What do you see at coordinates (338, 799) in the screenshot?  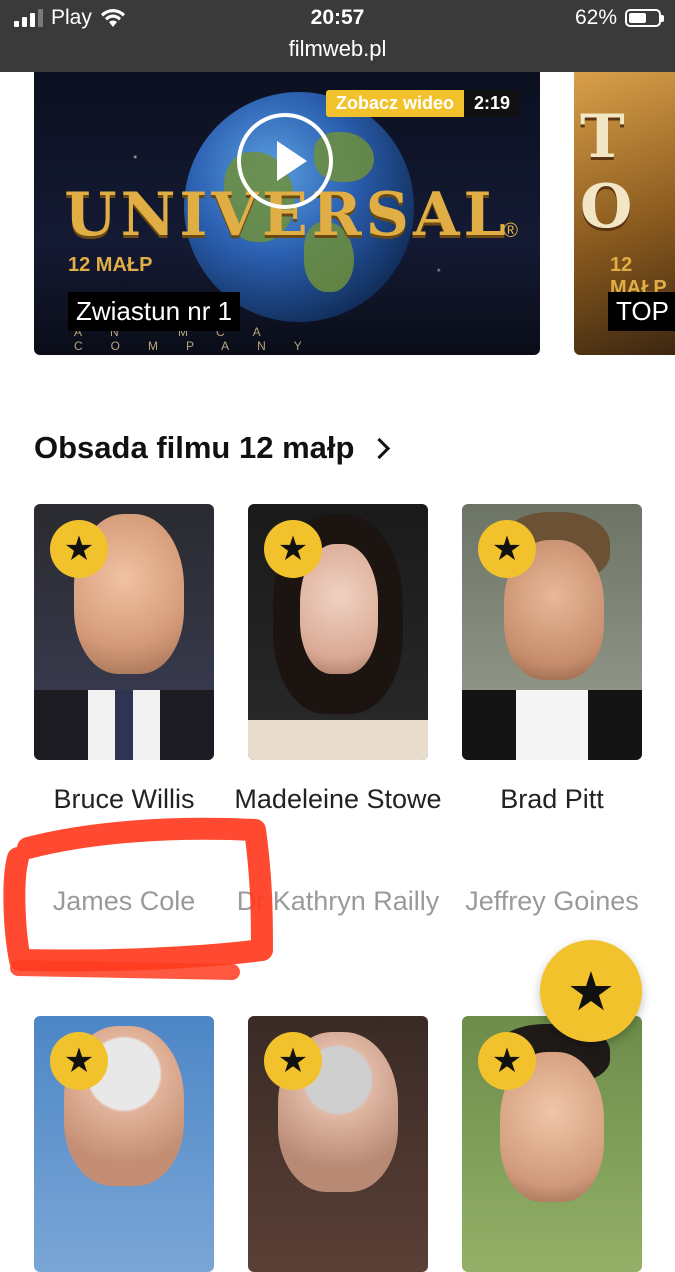 I see `actor-name: Madeleine Stowe` at bounding box center [338, 799].